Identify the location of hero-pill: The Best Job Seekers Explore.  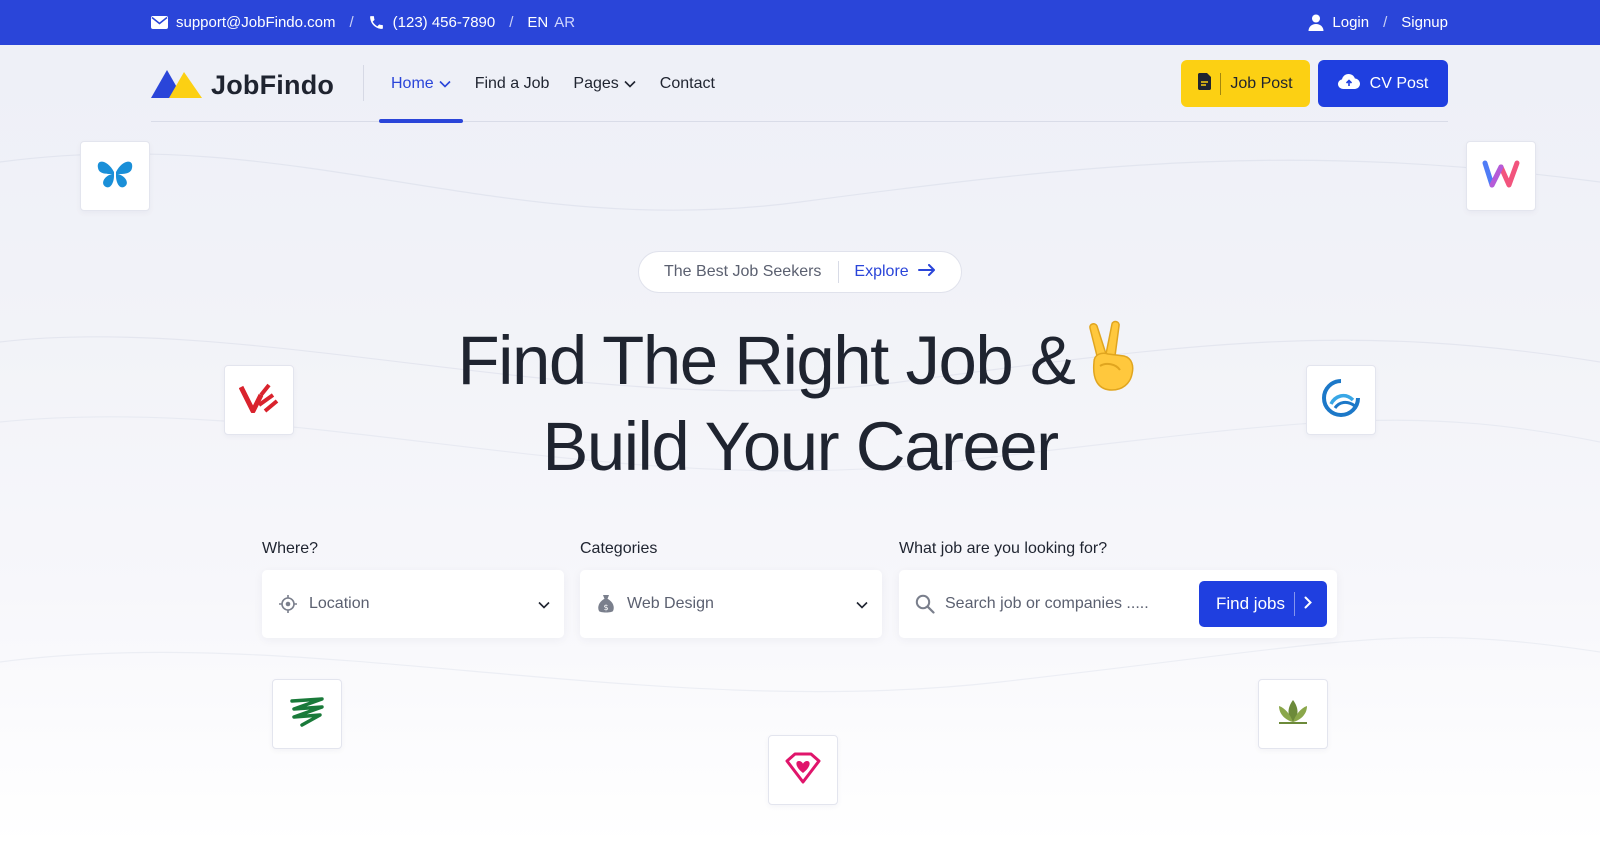
(800, 272).